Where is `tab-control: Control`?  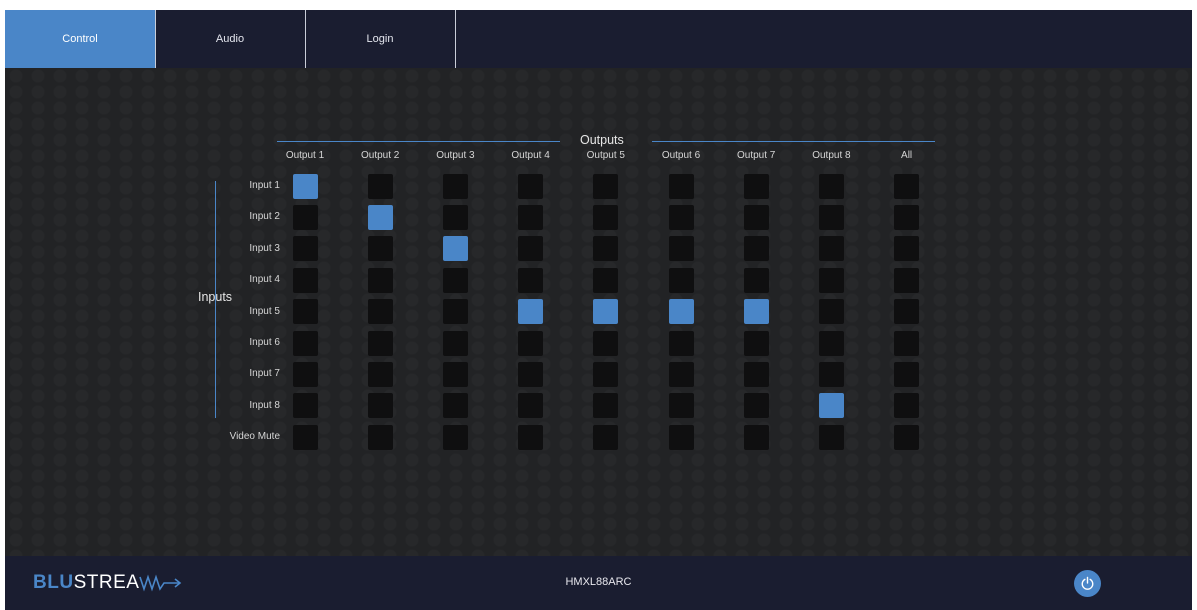
tab-control: Control is located at coordinates (80, 39).